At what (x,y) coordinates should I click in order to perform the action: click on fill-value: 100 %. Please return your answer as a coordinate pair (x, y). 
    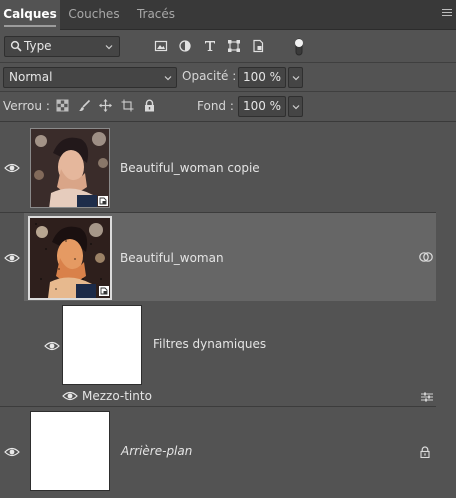
    Looking at the image, I should click on (262, 106).